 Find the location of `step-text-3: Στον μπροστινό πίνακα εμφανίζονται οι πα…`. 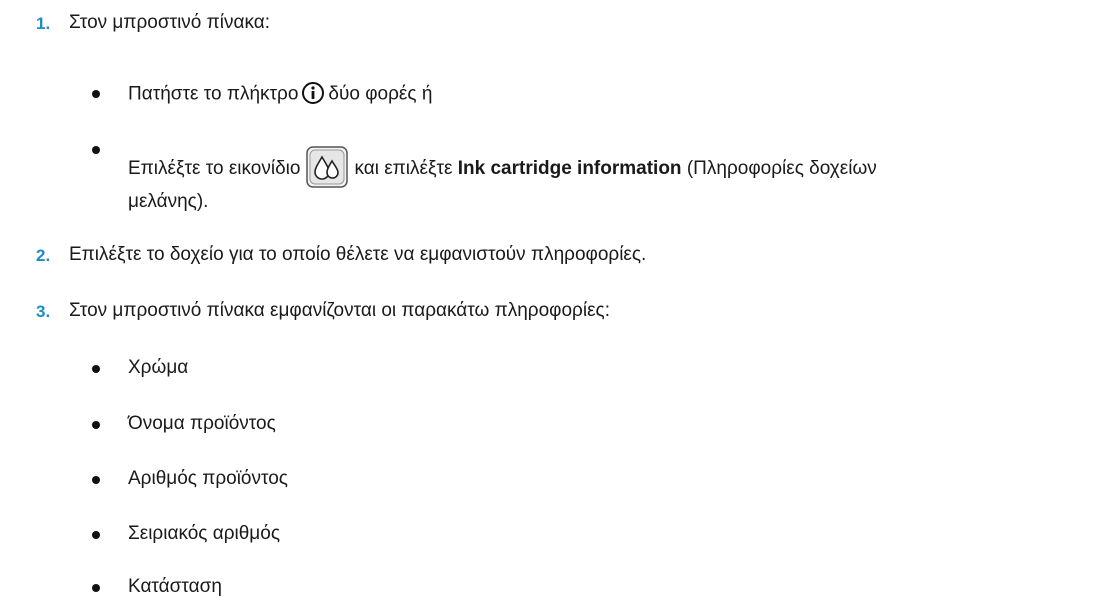

step-text-3: Στον μπροστινό πίνακα εμφανίζονται οι πα… is located at coordinates (339, 310).